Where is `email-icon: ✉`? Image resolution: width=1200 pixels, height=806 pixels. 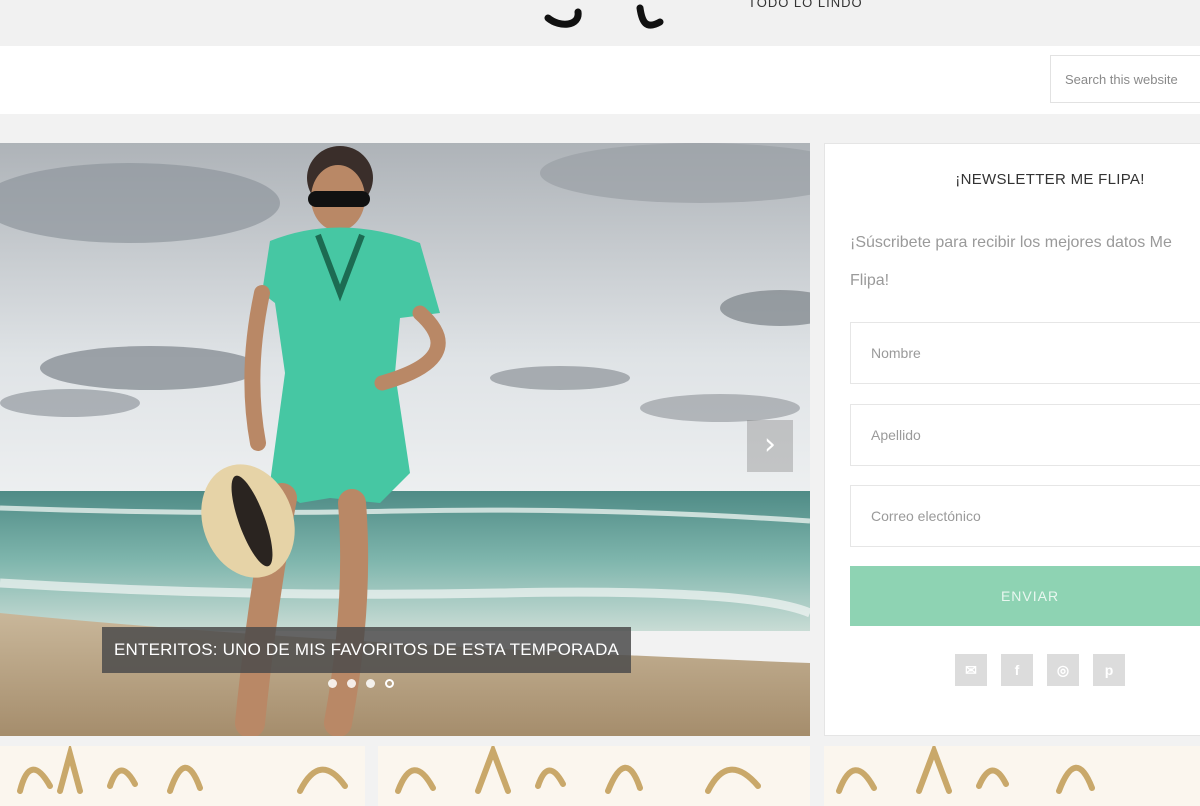 email-icon: ✉ is located at coordinates (971, 670).